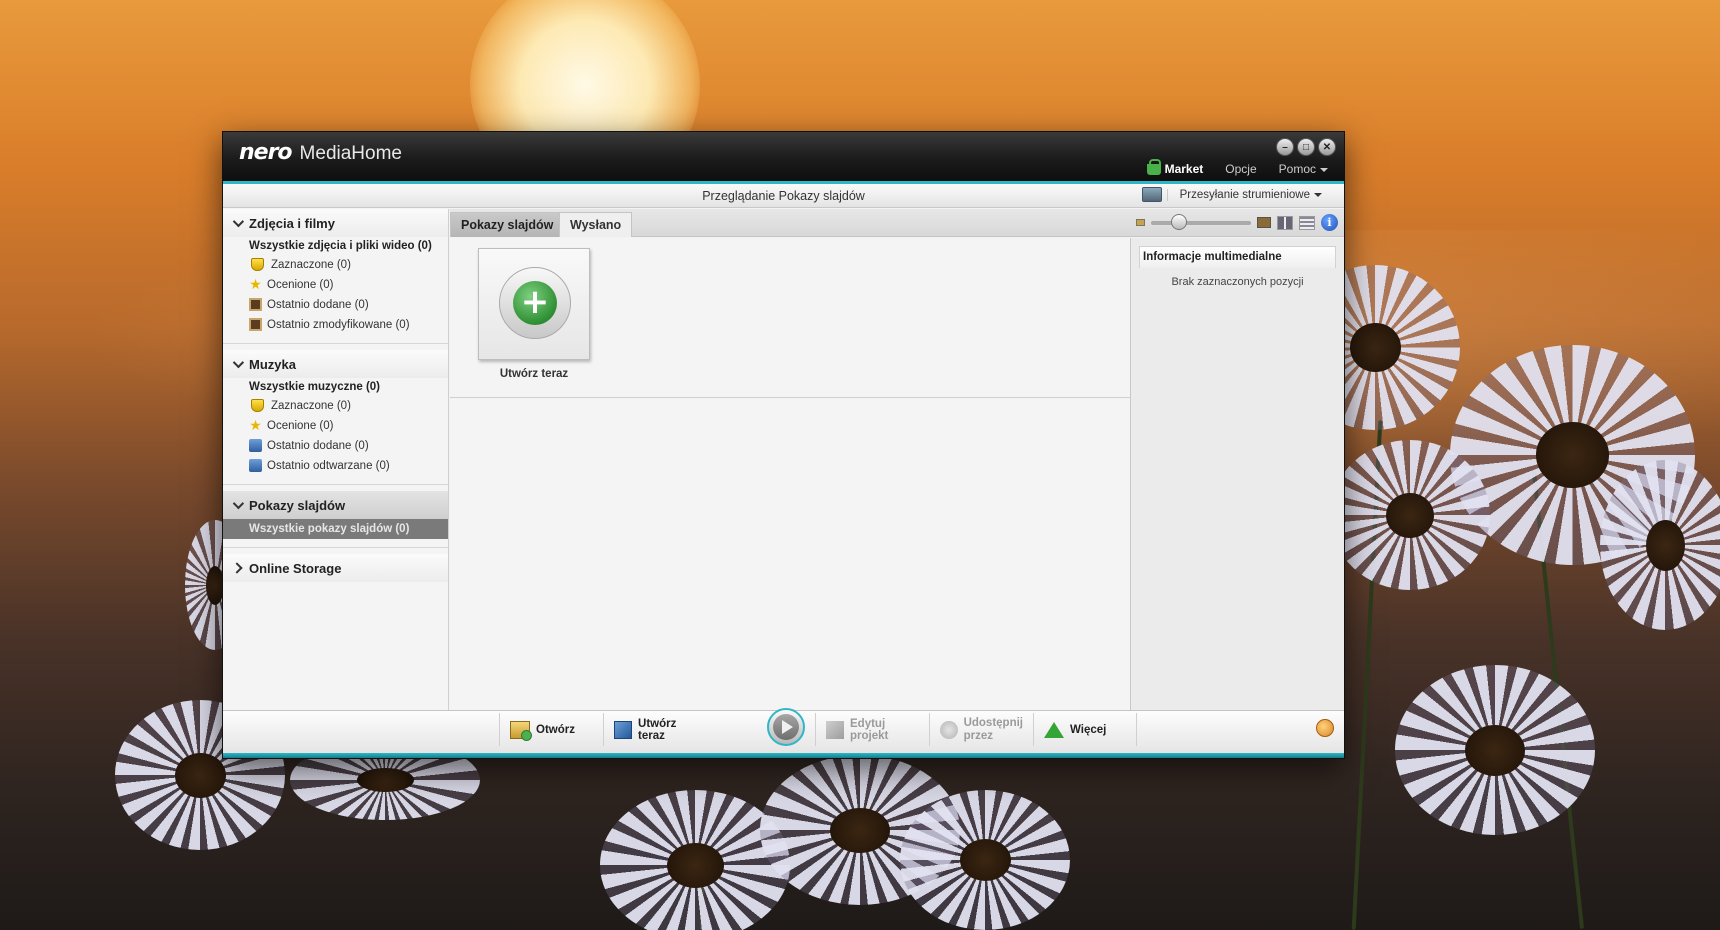 The width and height of the screenshot is (1720, 930). What do you see at coordinates (255, 425) in the screenshot?
I see `star-icon: ★` at bounding box center [255, 425].